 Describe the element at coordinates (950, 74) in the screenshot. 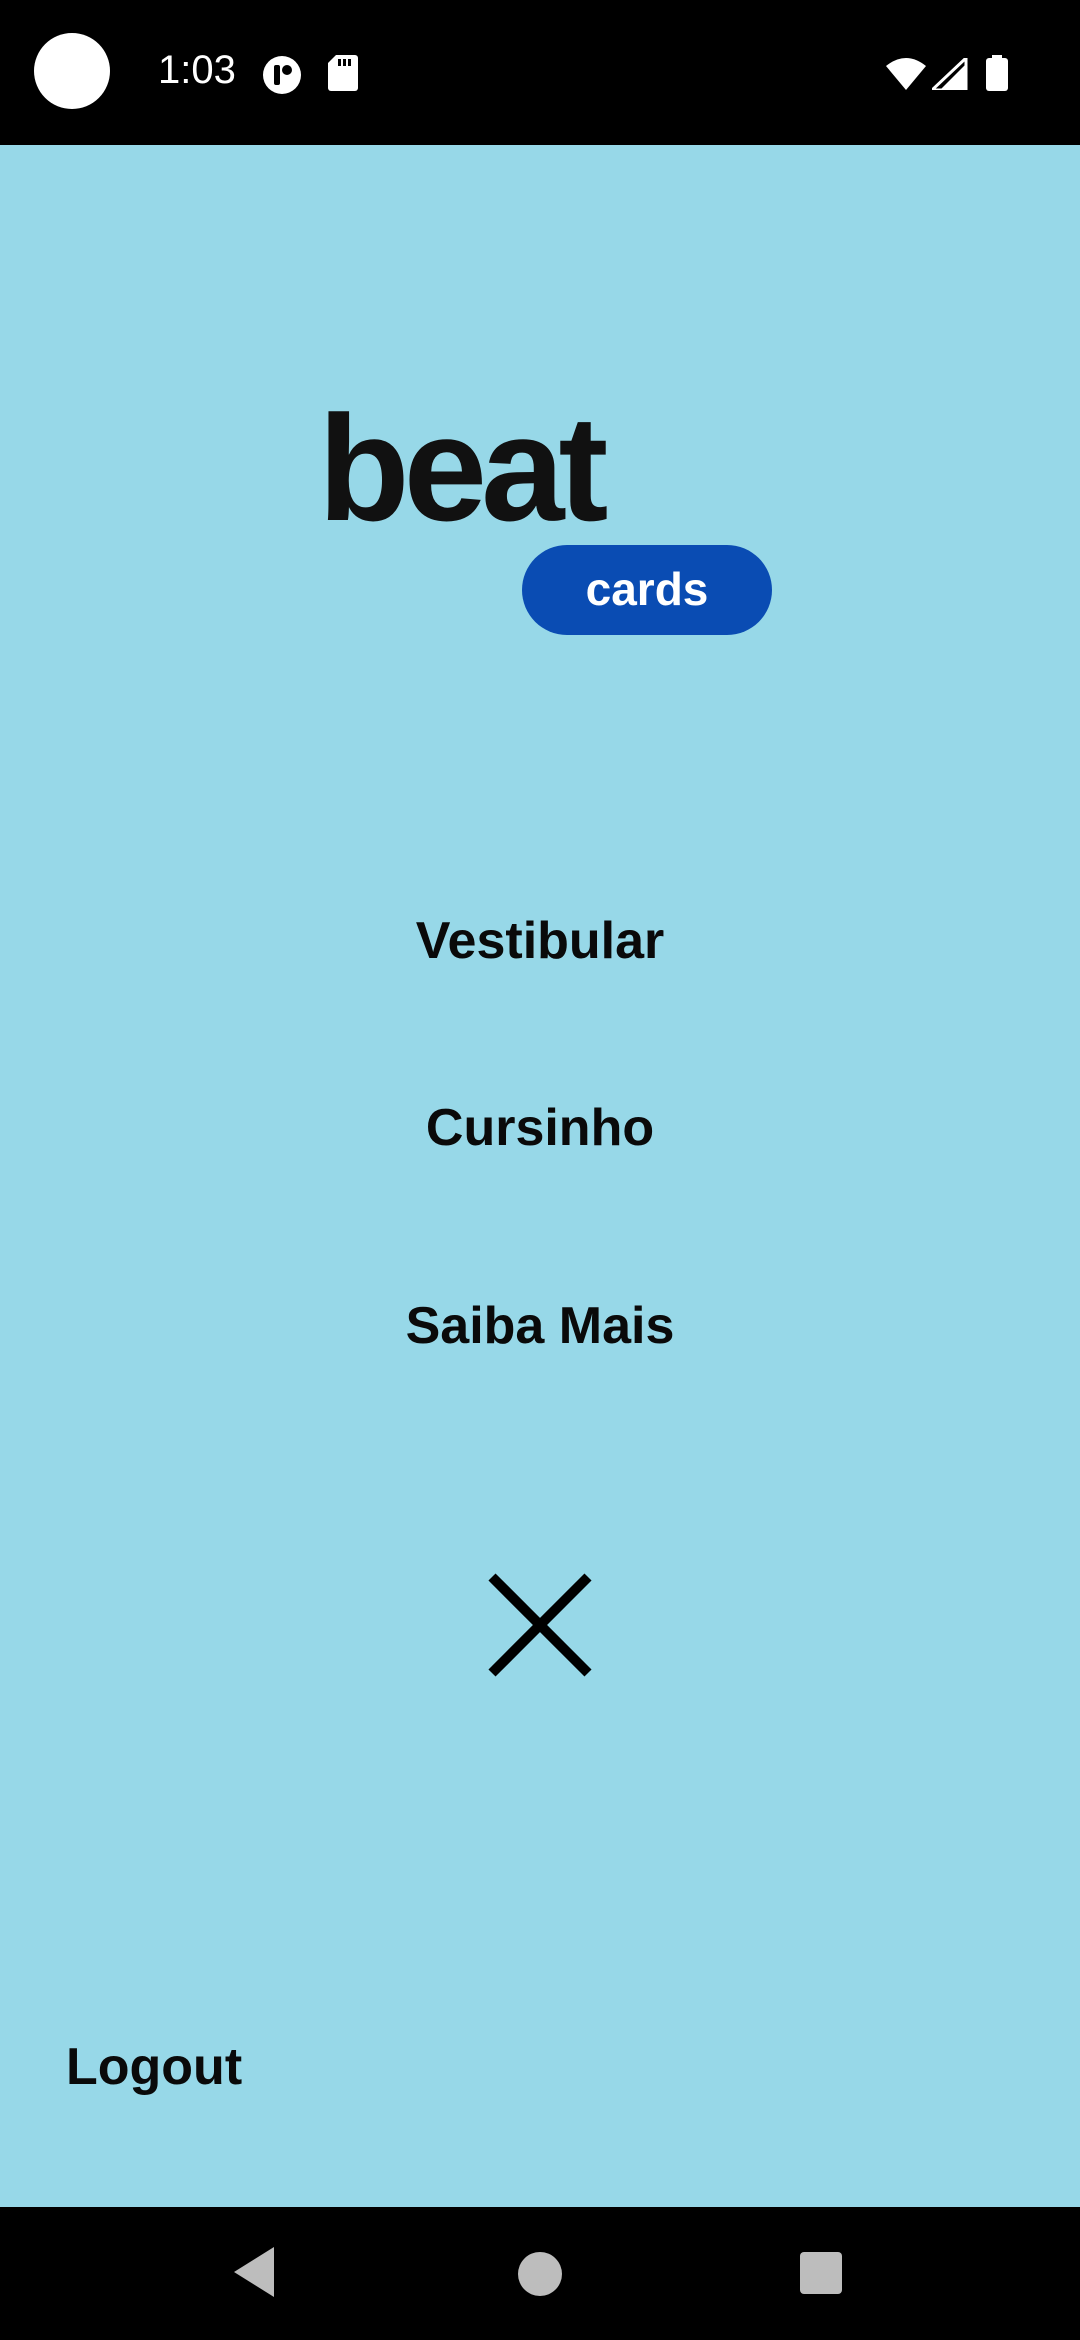

I see `cell-signal-icon` at that location.